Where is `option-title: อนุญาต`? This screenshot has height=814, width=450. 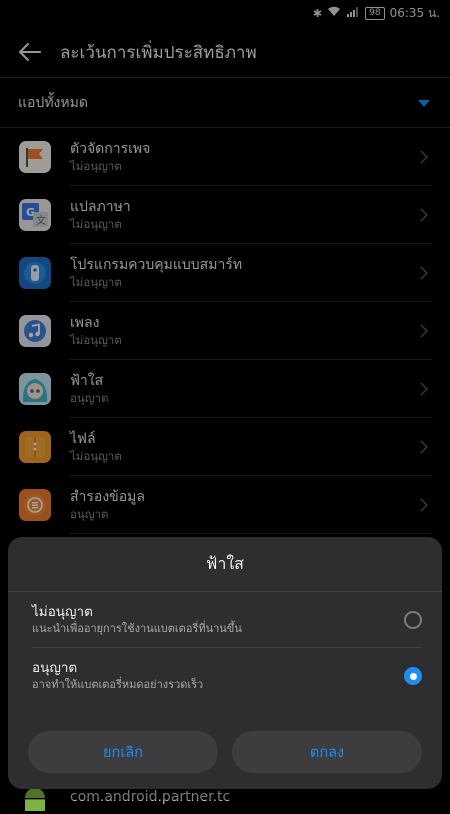 option-title: อนุญาต is located at coordinates (55, 668).